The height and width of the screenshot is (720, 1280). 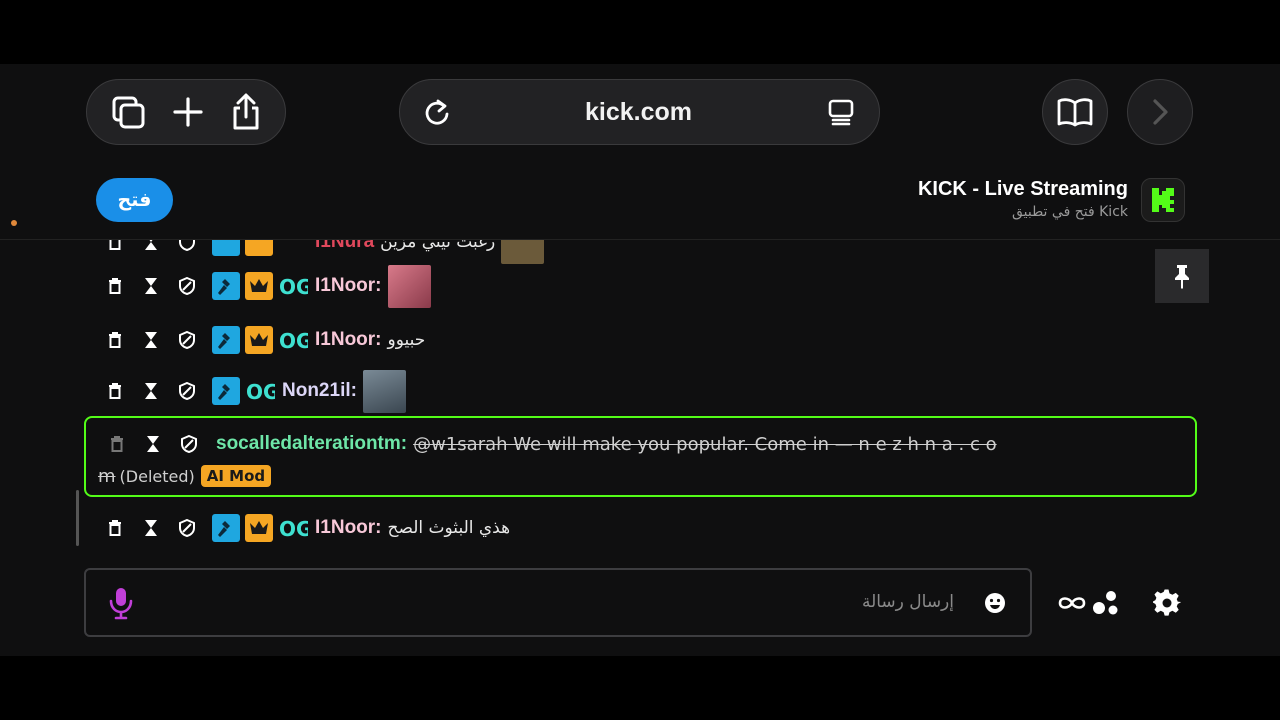 I want to click on bookmarks-icon, so click(x=1075, y=112).